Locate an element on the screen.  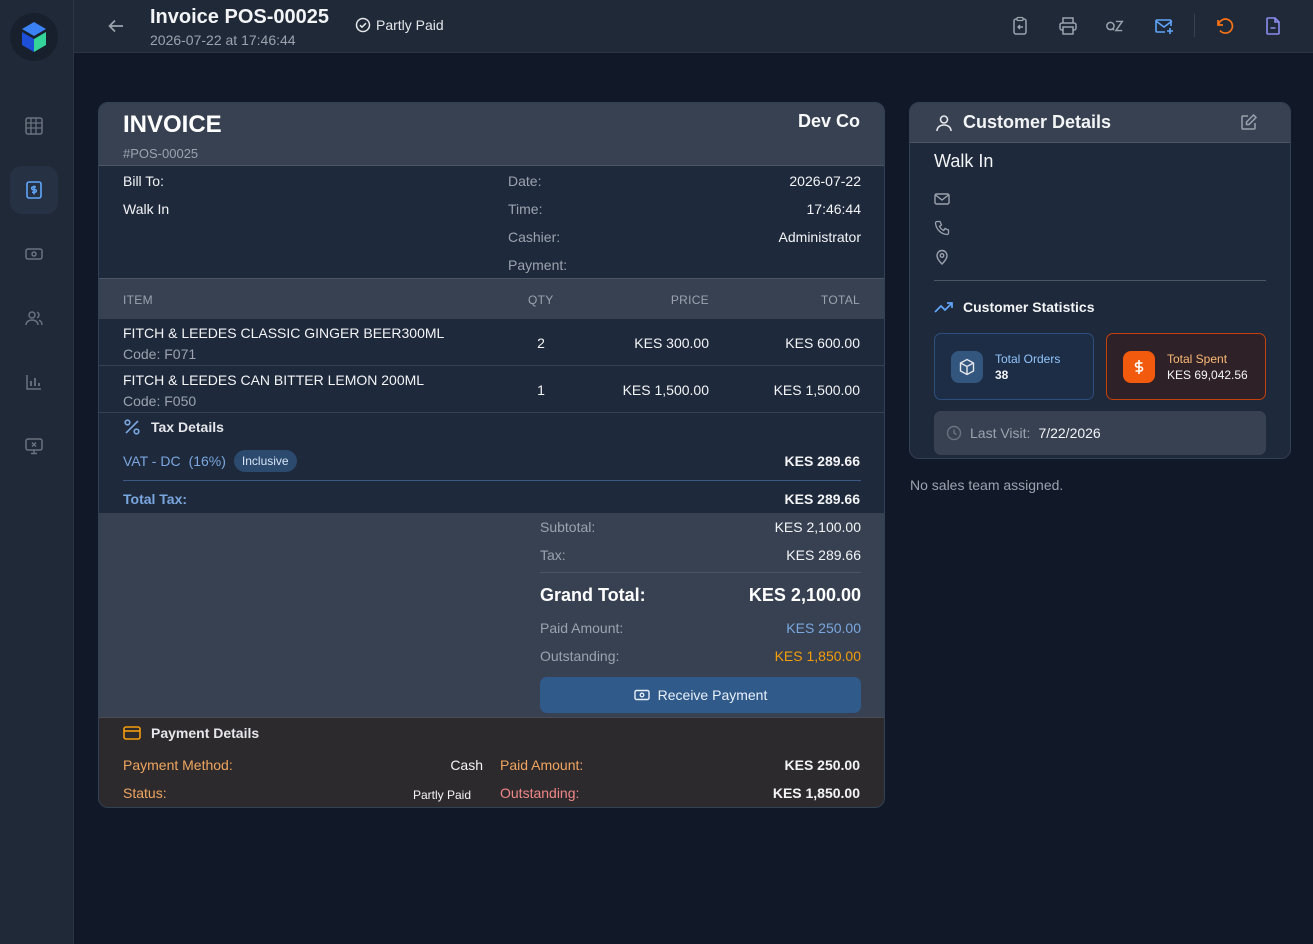
sidebar-item-invoices is located at coordinates (34, 190).